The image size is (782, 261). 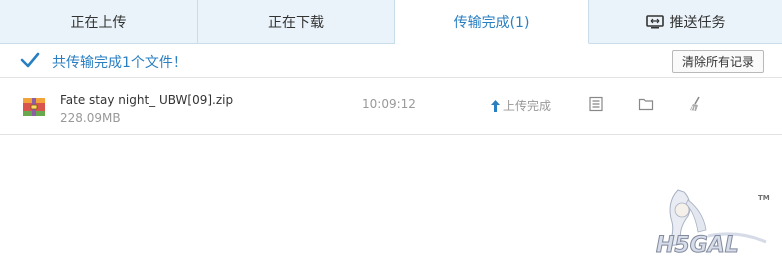 What do you see at coordinates (391, 61) in the screenshot?
I see `summary-bar: 共传输完成1个文件！ 清除所有记录` at bounding box center [391, 61].